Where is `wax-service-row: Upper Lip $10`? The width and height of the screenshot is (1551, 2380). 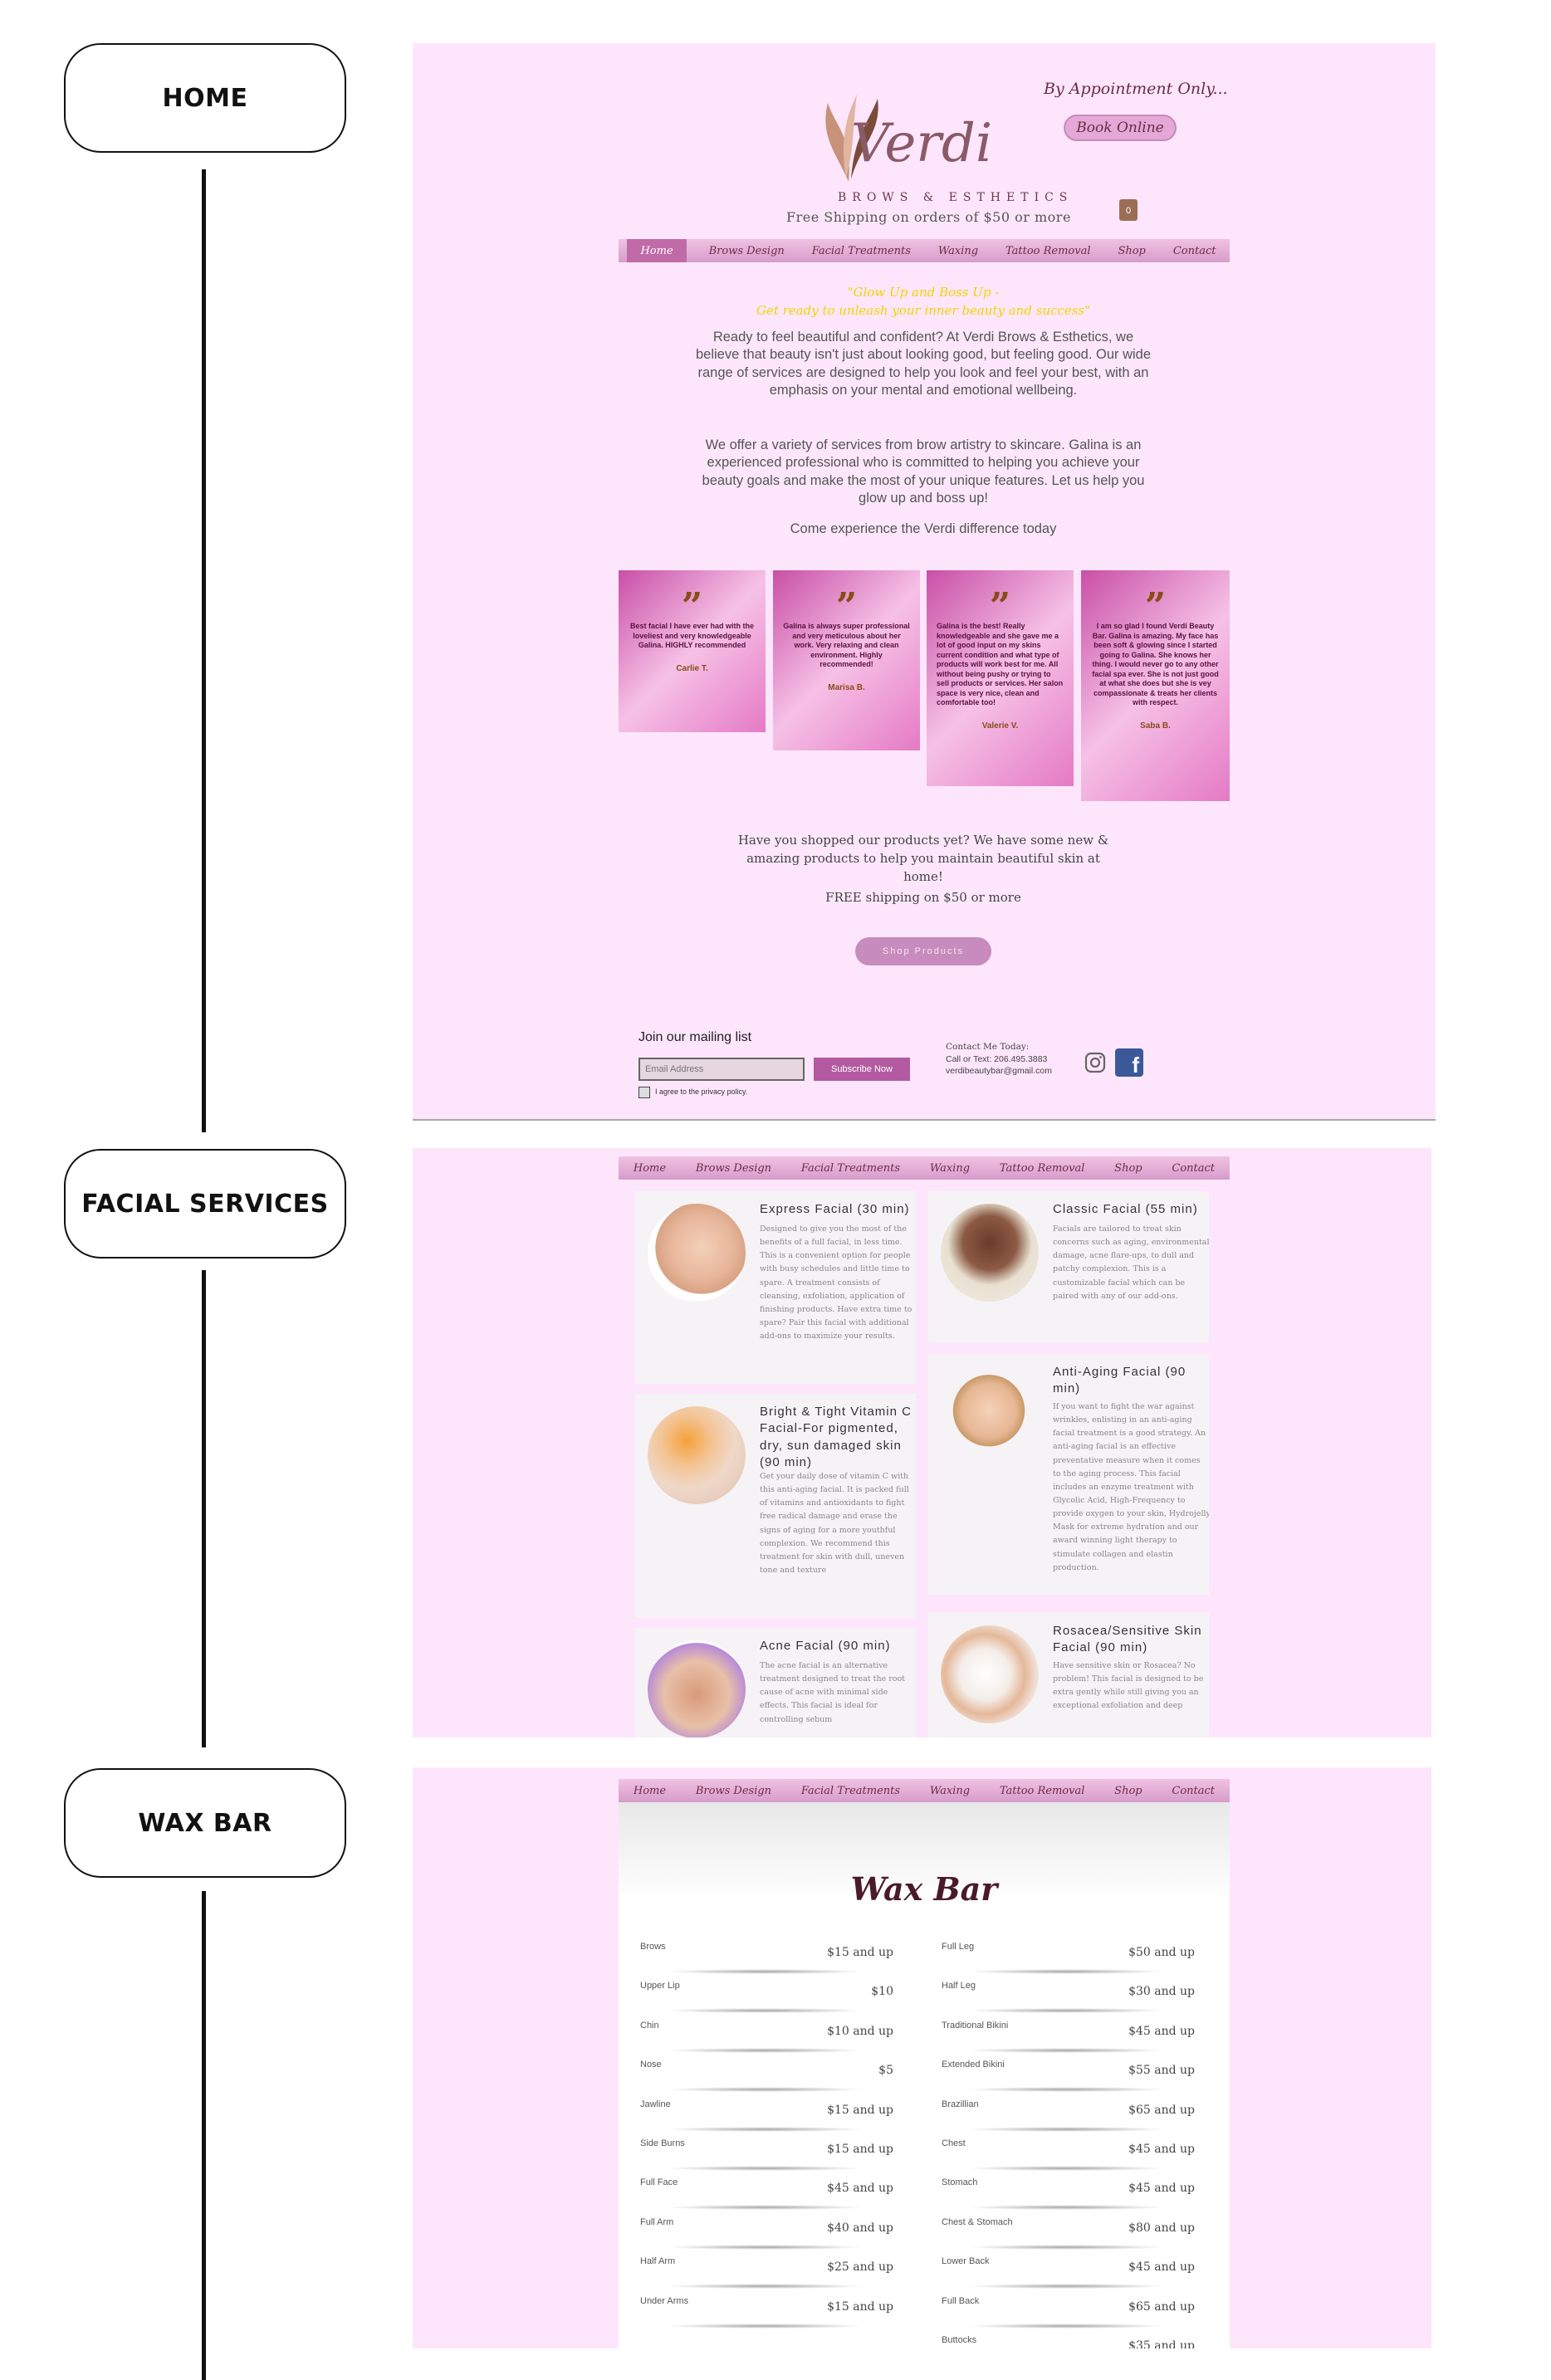
wax-service-row: Upper Lip $10 is located at coordinates (767, 2000).